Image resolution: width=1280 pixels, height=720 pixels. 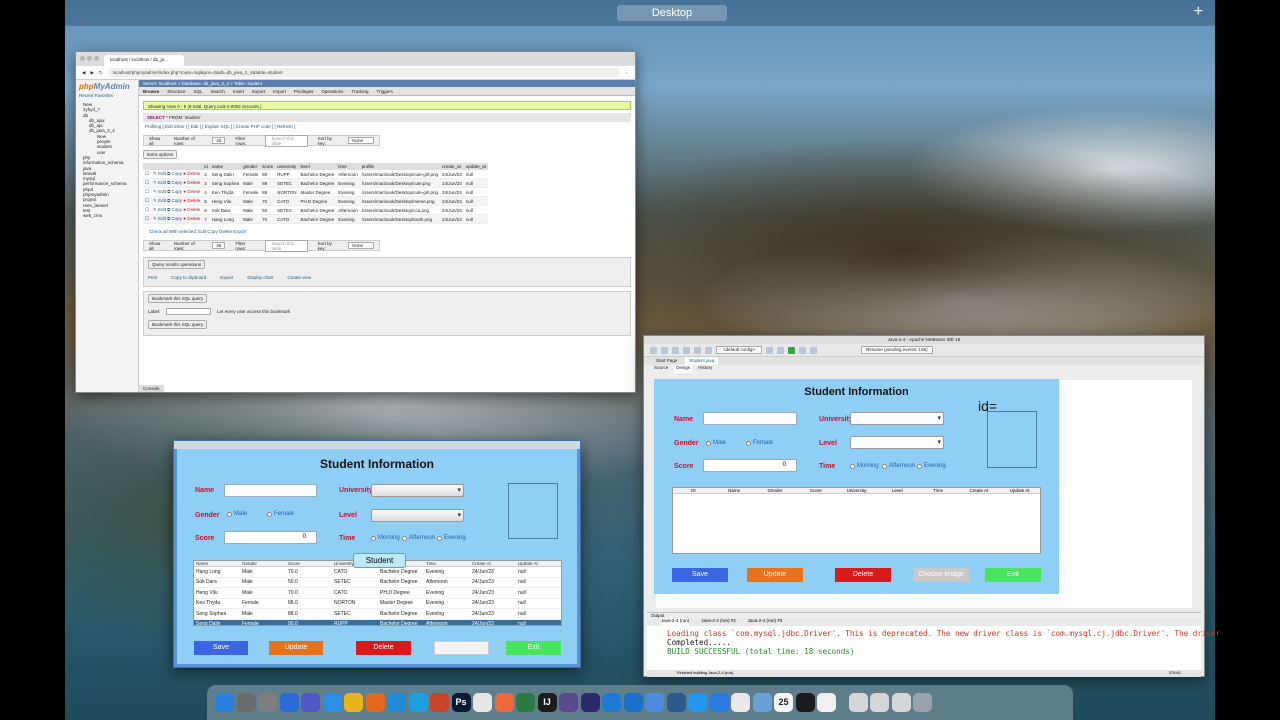 I want to click on swift-icon, so click(x=504, y=702).